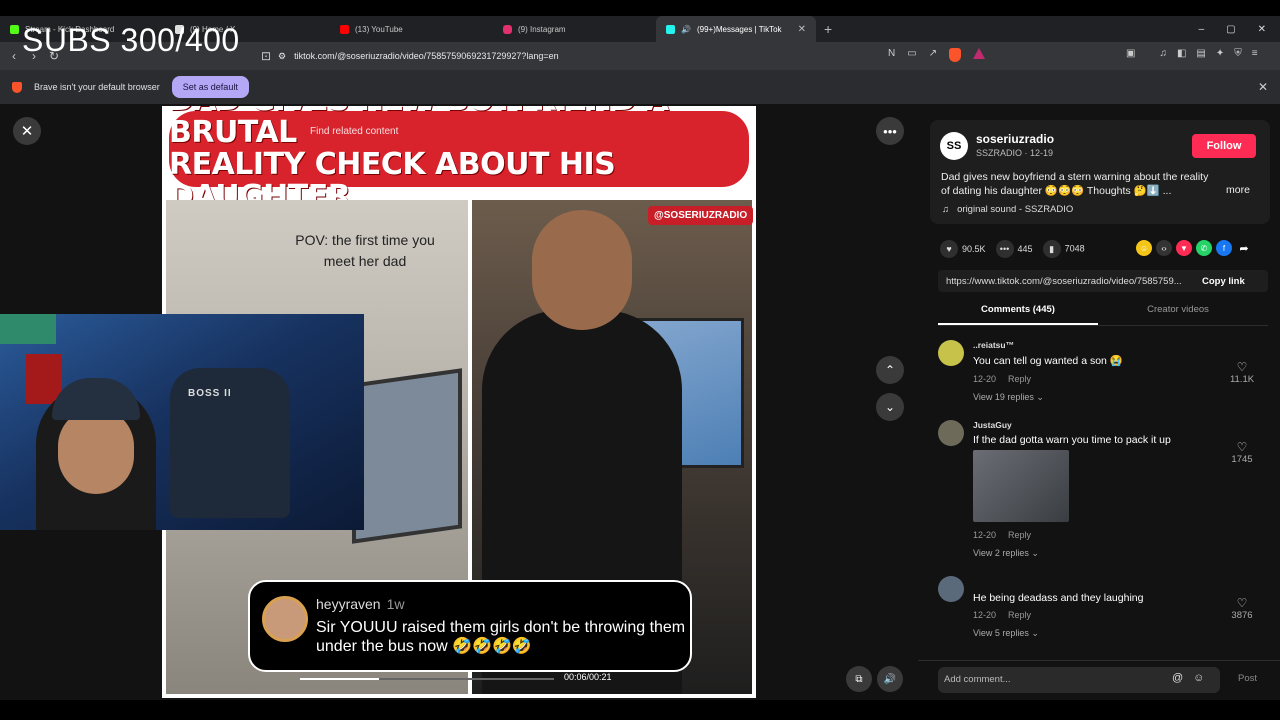  I want to click on youtube-icon, so click(344, 29).